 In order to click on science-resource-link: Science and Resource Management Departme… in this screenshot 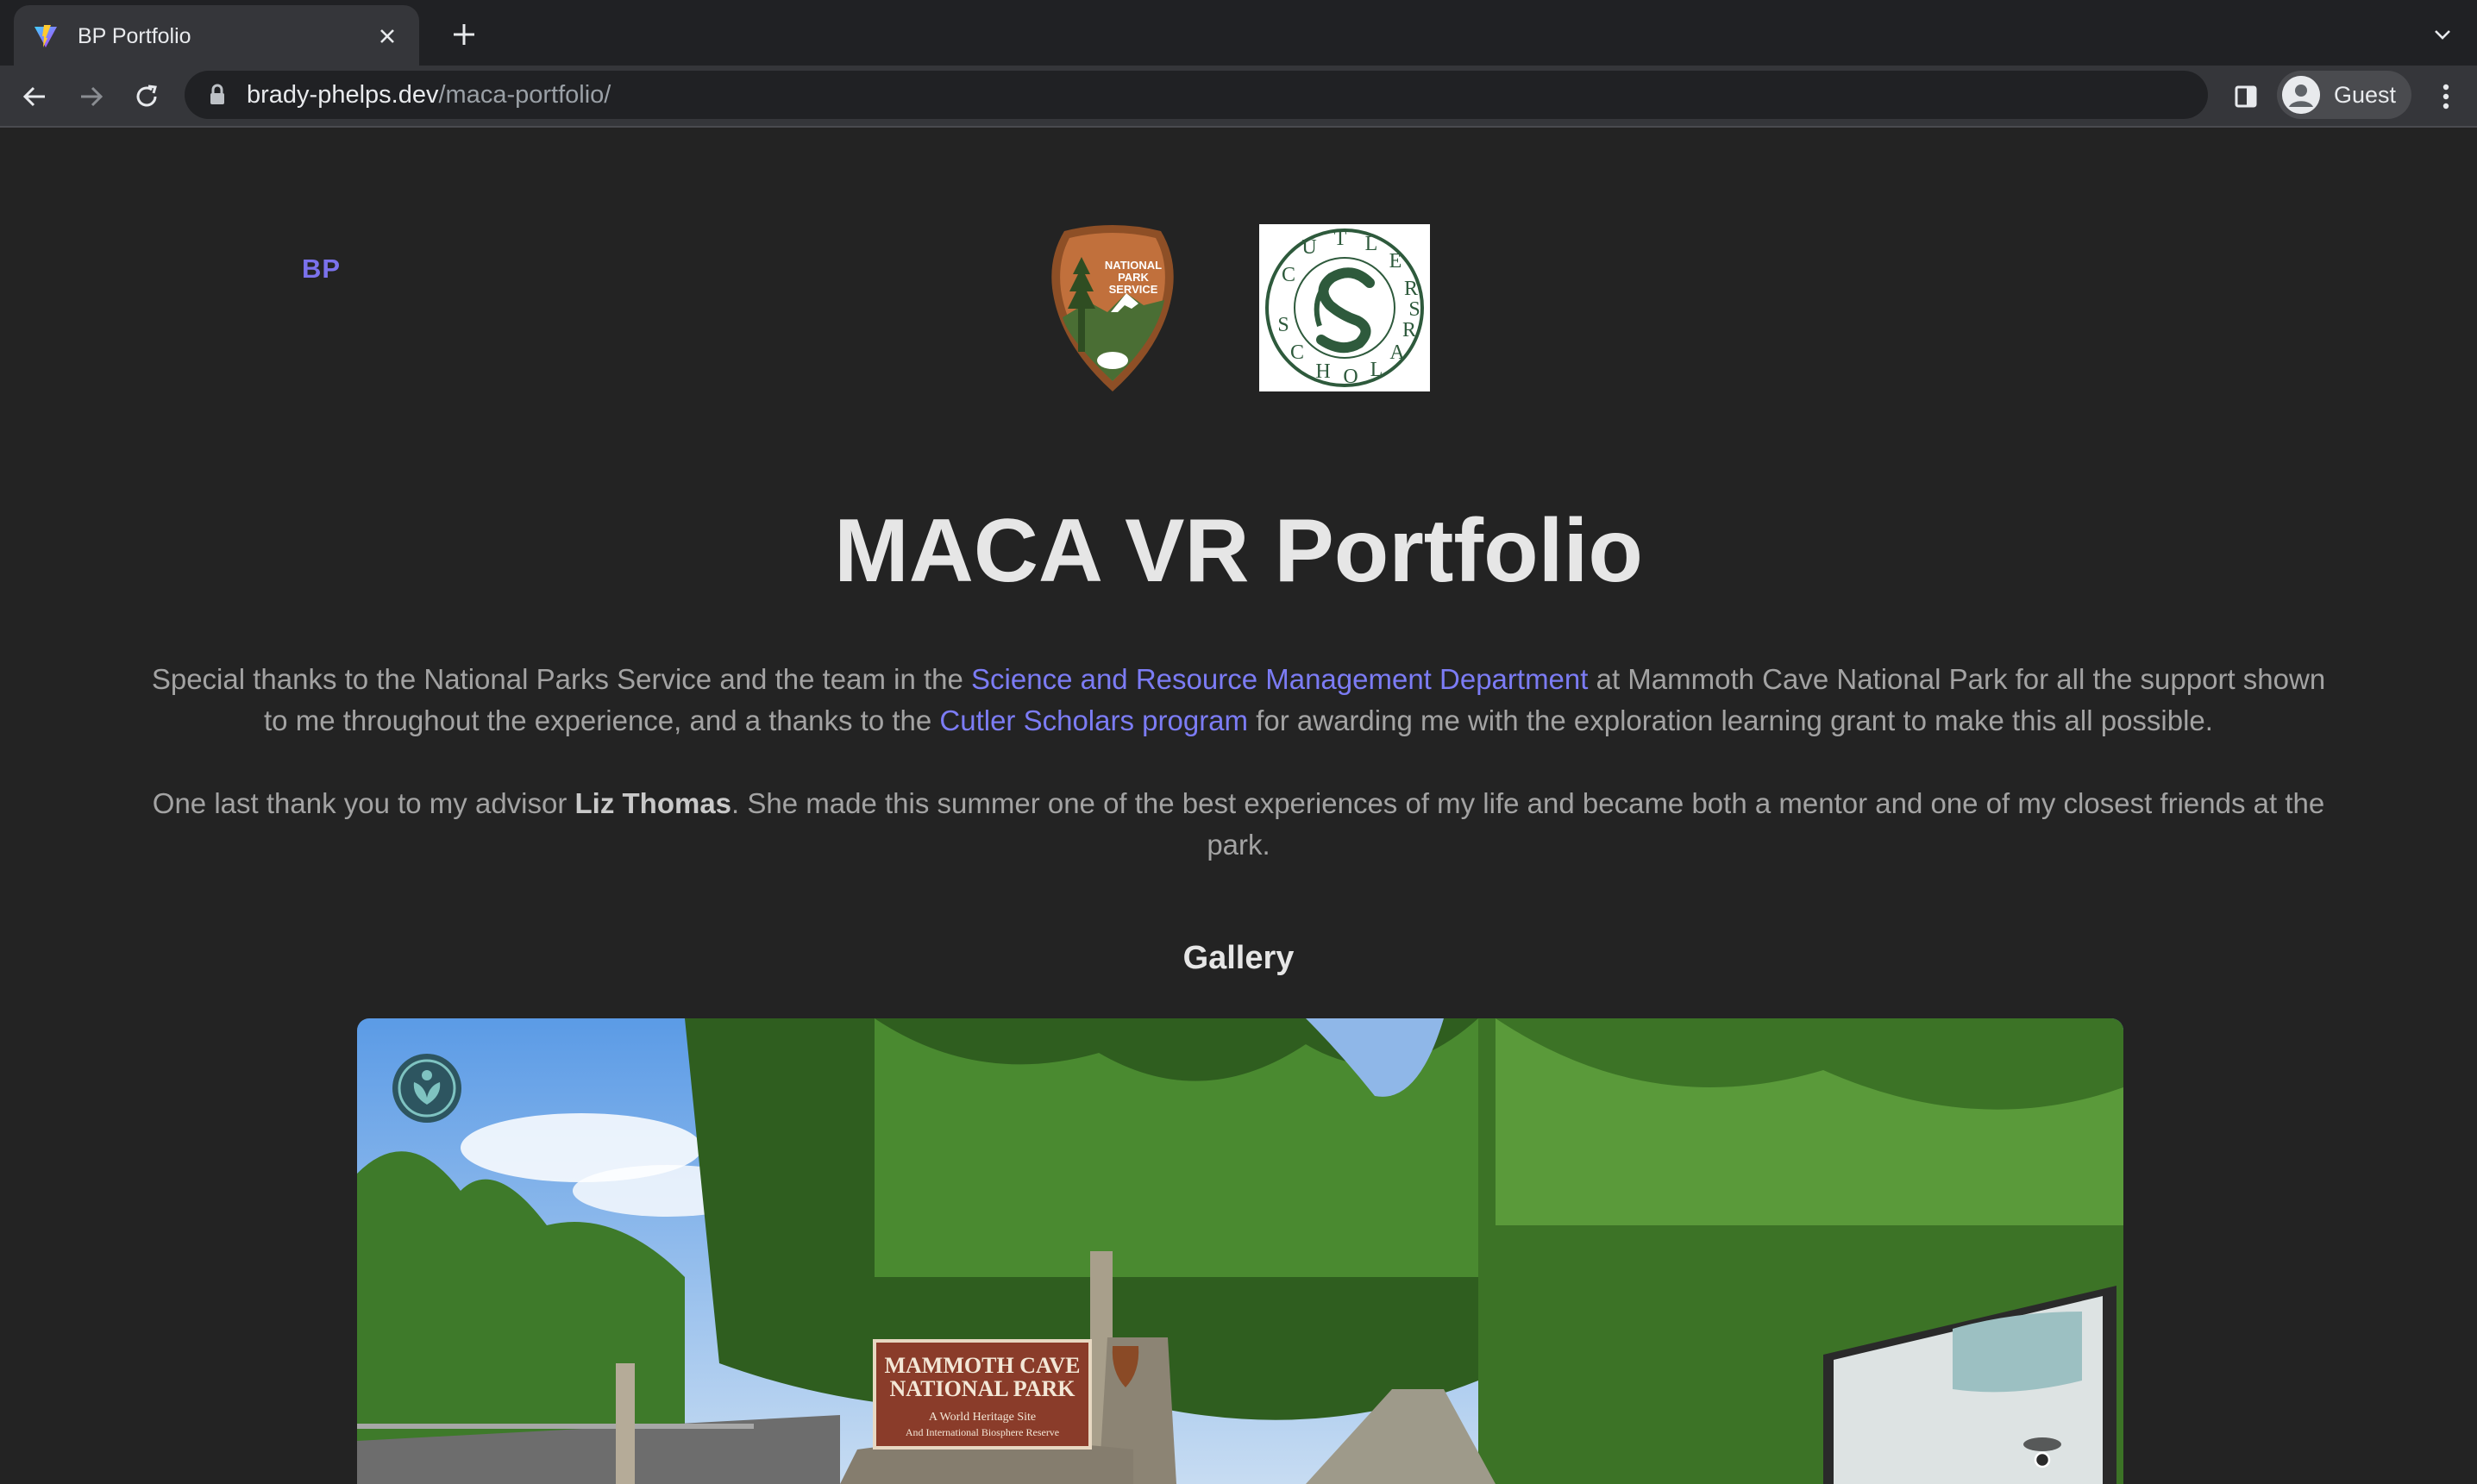, I will do `click(1279, 679)`.